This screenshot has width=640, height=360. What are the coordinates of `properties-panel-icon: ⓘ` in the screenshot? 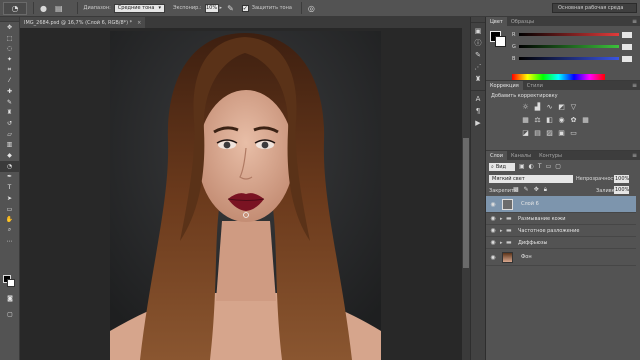 It's located at (478, 43).